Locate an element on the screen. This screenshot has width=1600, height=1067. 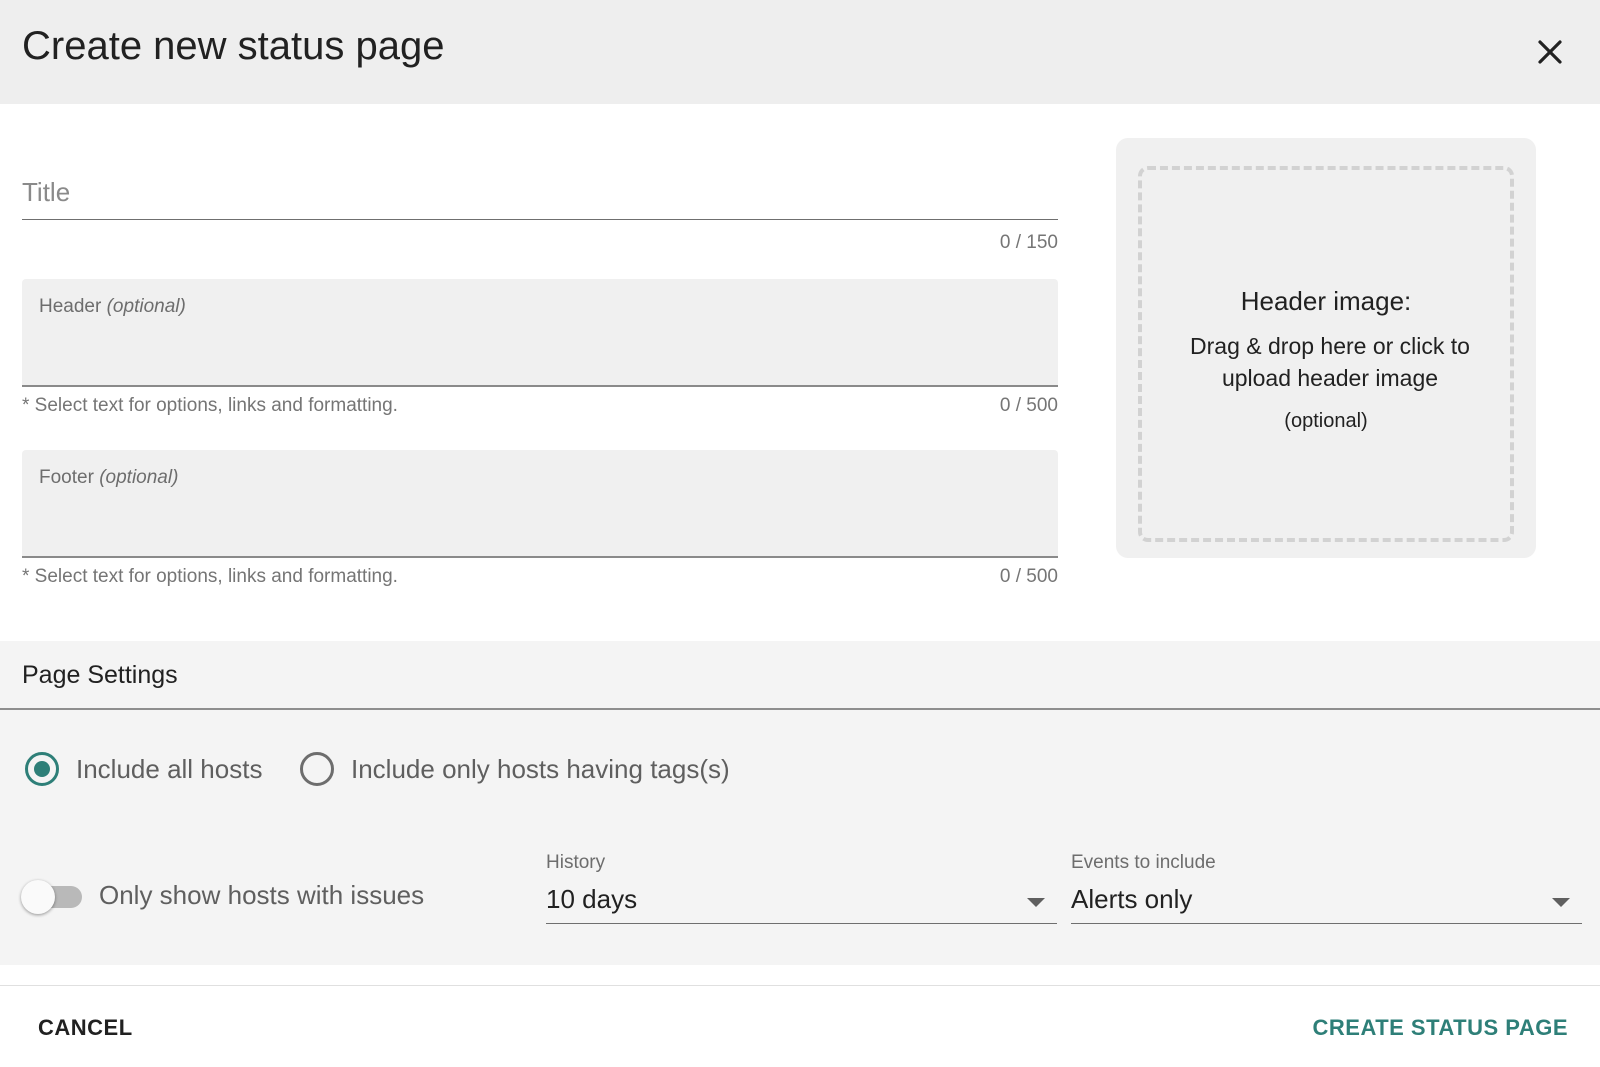
dialog-title: Create new status page is located at coordinates (233, 46).